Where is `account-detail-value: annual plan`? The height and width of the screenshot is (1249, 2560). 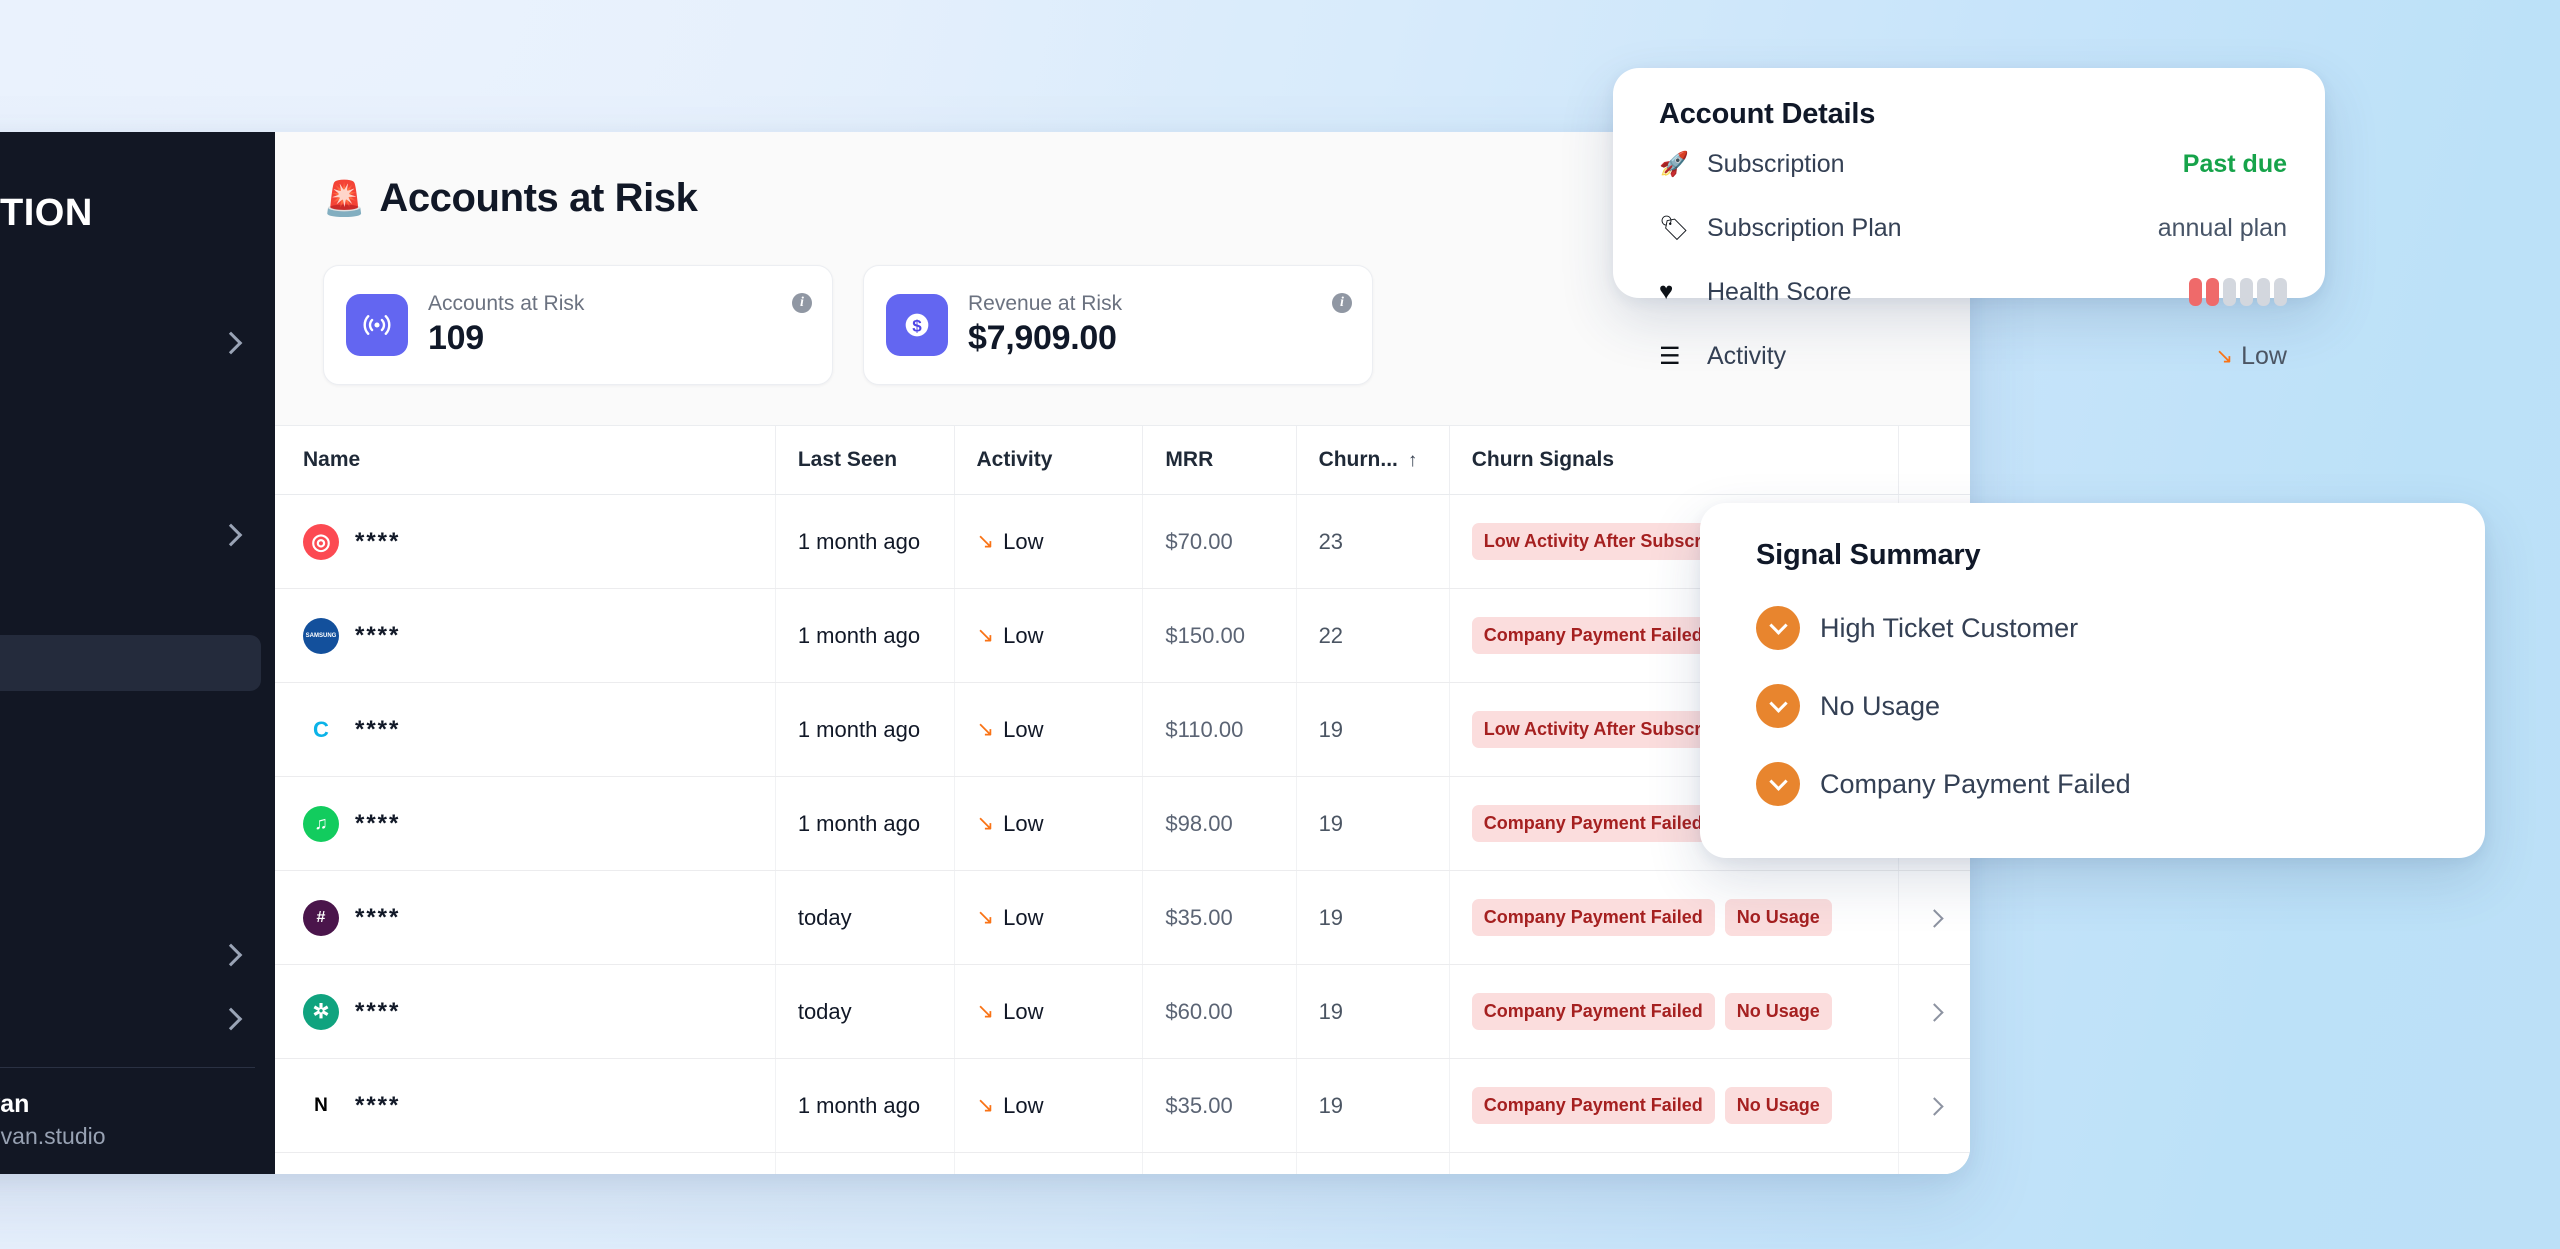 account-detail-value: annual plan is located at coordinates (2222, 227).